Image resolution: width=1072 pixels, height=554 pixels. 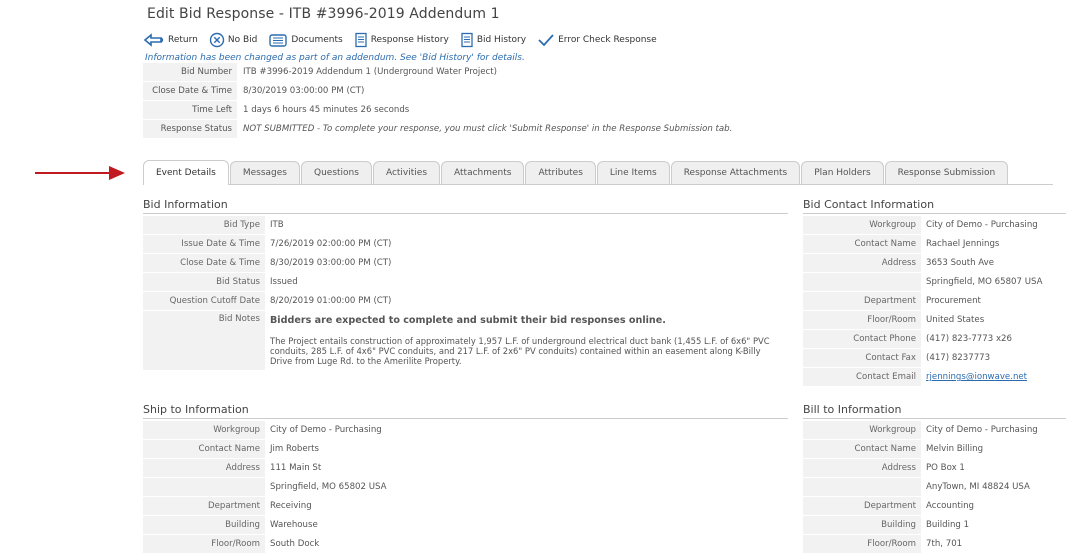 What do you see at coordinates (186, 172) in the screenshot?
I see `tab-event-details: Event Details` at bounding box center [186, 172].